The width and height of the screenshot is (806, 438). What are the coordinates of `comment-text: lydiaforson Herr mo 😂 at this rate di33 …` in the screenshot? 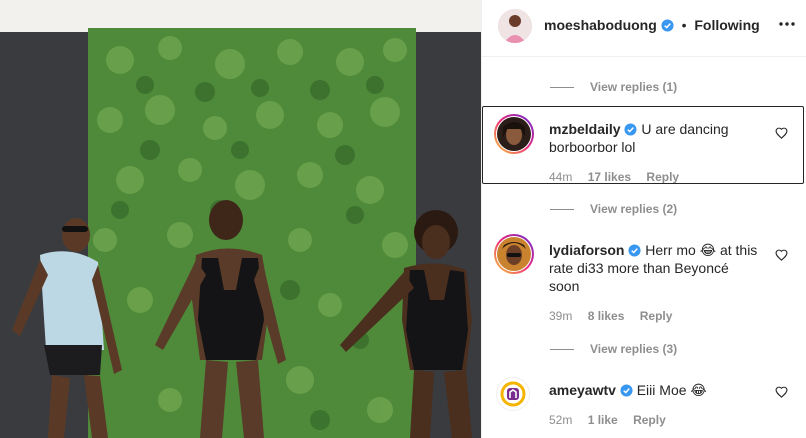 It's located at (659, 268).